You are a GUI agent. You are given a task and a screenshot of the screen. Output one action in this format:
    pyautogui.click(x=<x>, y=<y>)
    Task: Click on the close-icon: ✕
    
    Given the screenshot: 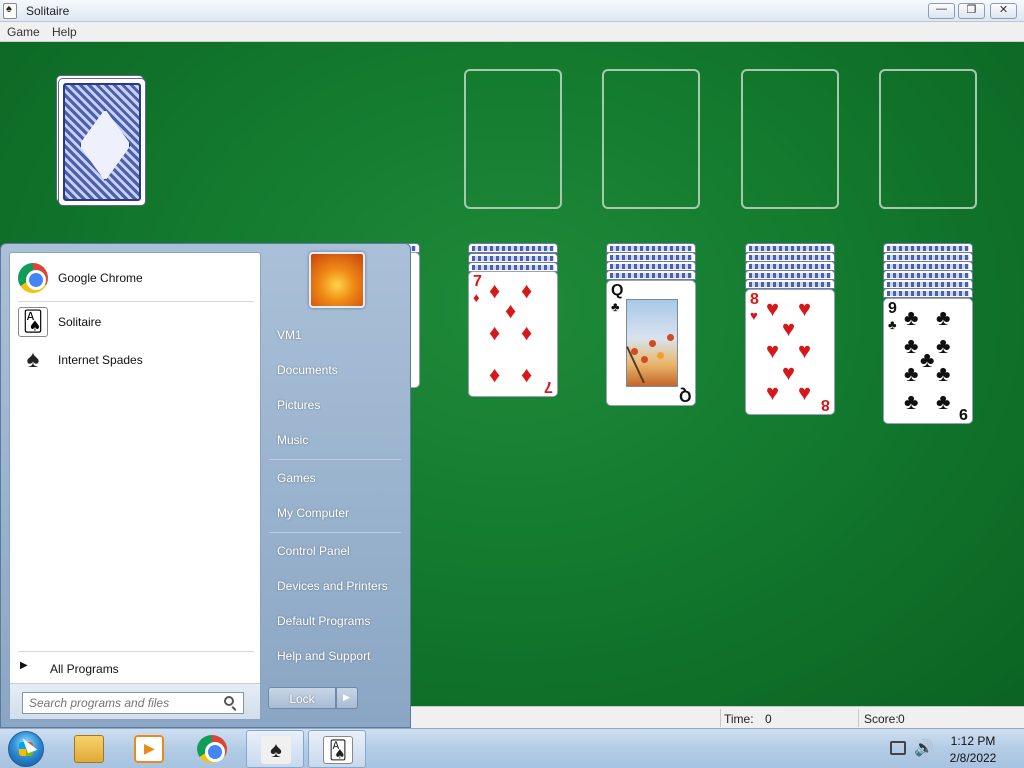 What is the action you would take?
    pyautogui.click(x=1003, y=10)
    